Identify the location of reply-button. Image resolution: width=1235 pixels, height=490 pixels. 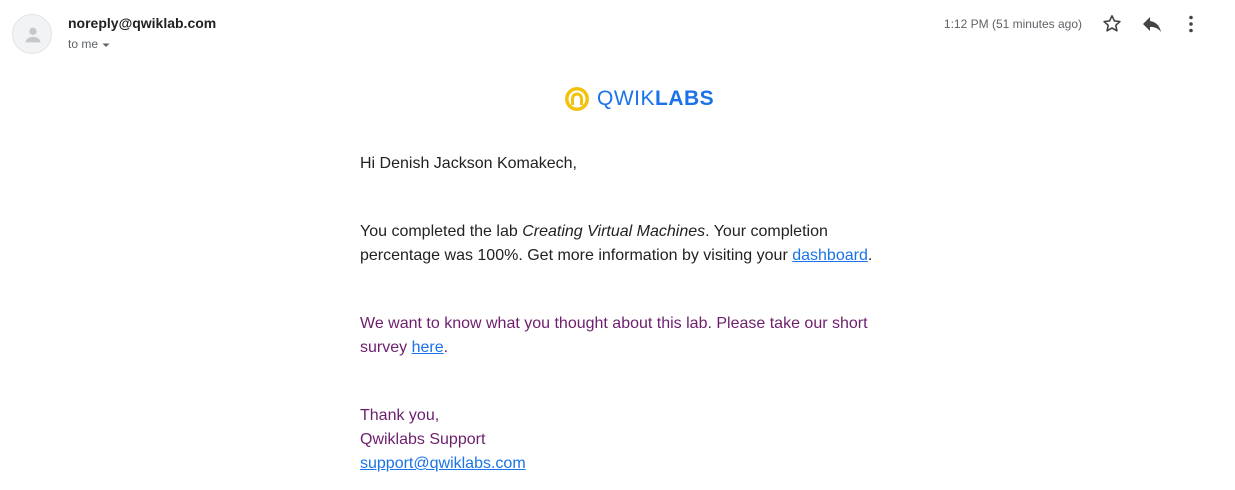
(1152, 24).